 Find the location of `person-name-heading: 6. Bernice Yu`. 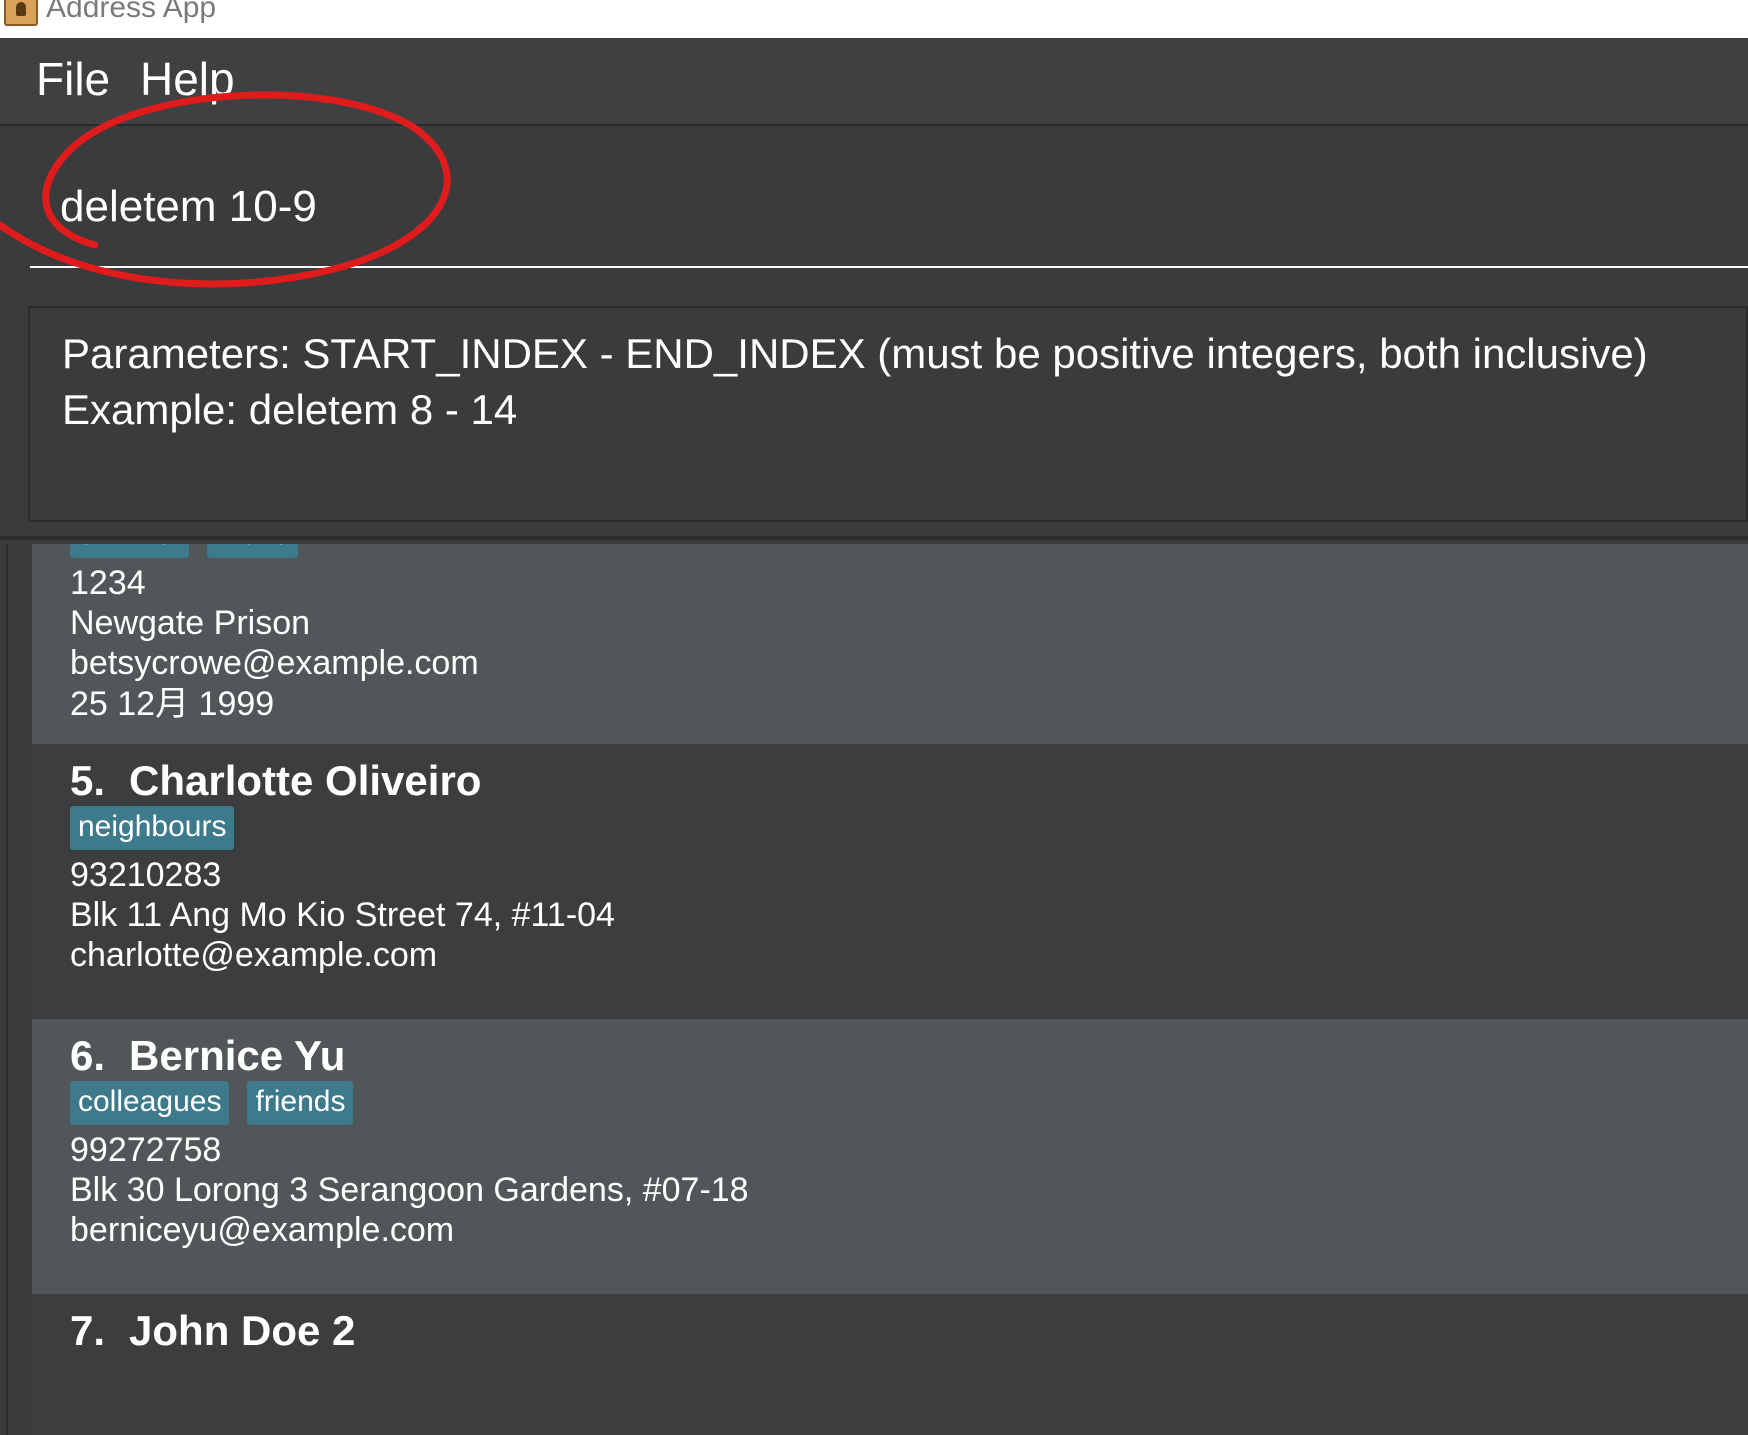

person-name-heading: 6. Bernice Yu is located at coordinates (207, 1056).